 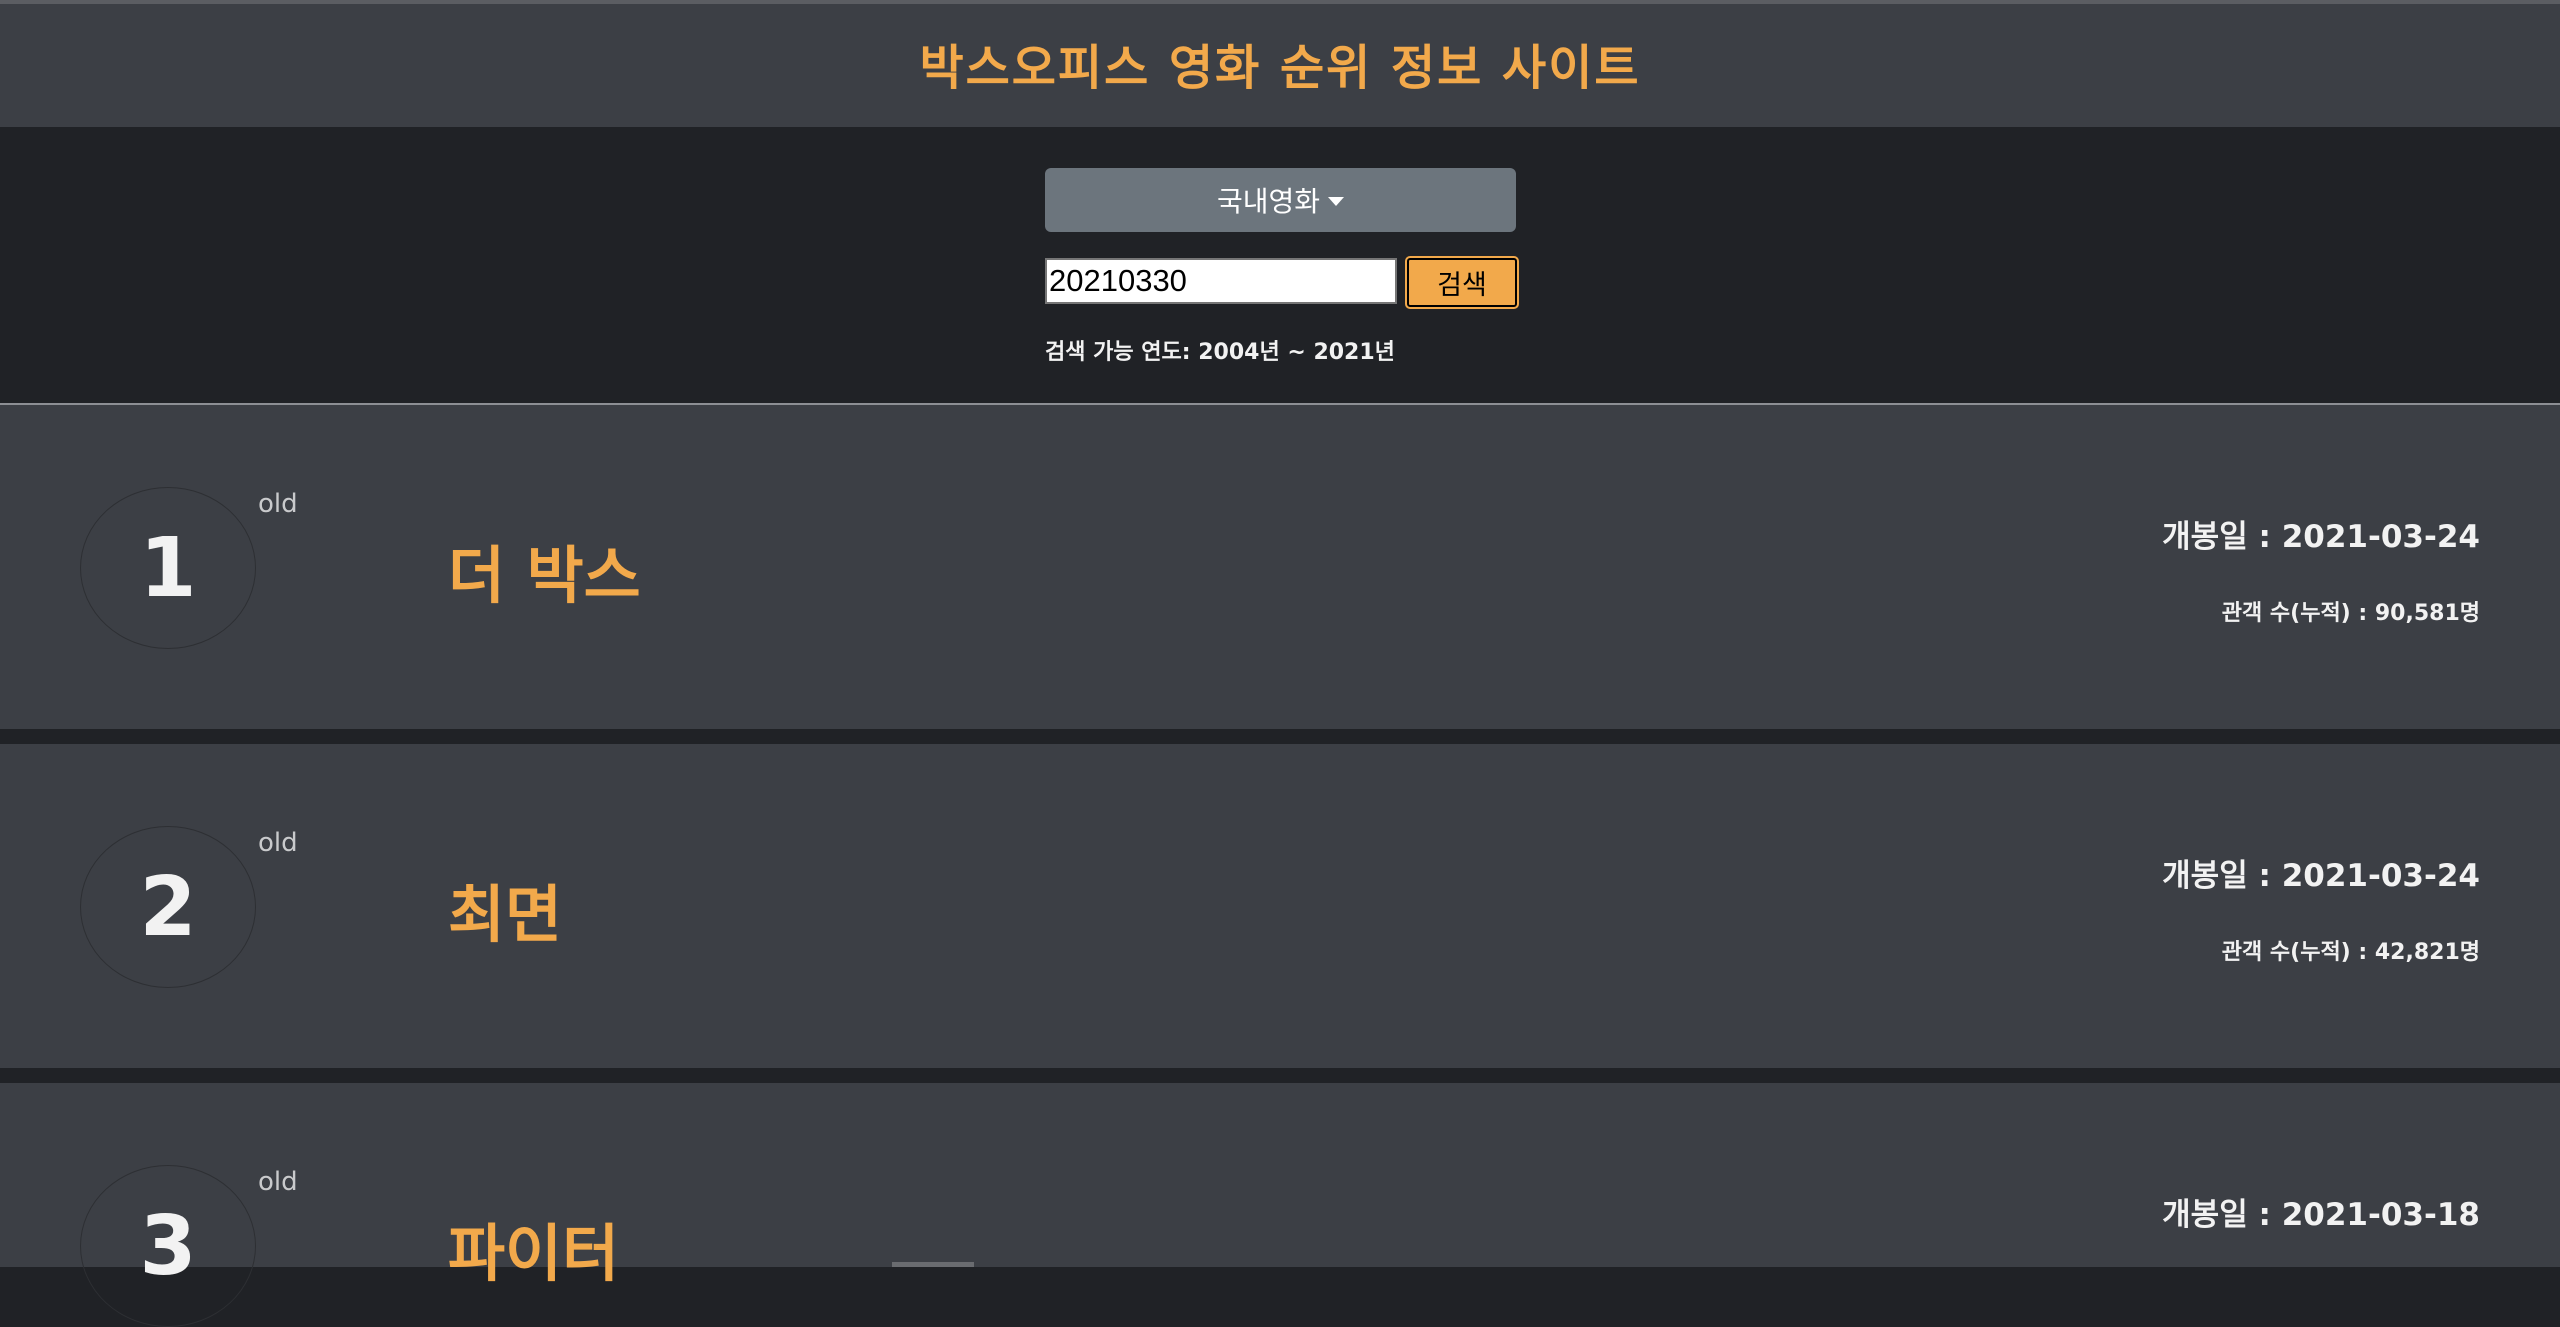 I want to click on category-dropdown-button: 국내영화, so click(x=1280, y=200).